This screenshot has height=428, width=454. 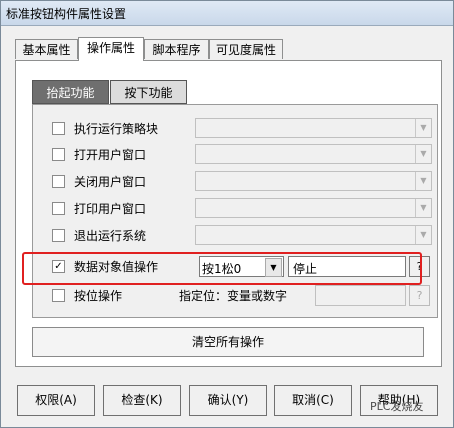 What do you see at coordinates (142, 400) in the screenshot?
I see `check-button: 检查(K)` at bounding box center [142, 400].